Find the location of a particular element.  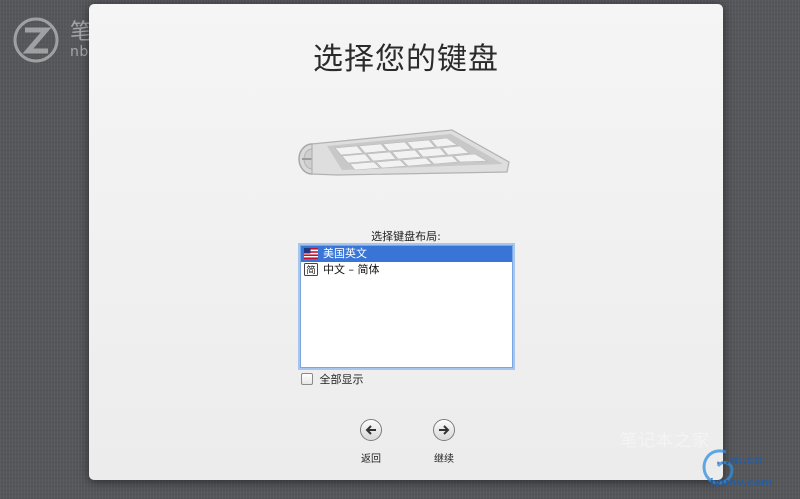

back-button-label: 返回 is located at coordinates (371, 459).